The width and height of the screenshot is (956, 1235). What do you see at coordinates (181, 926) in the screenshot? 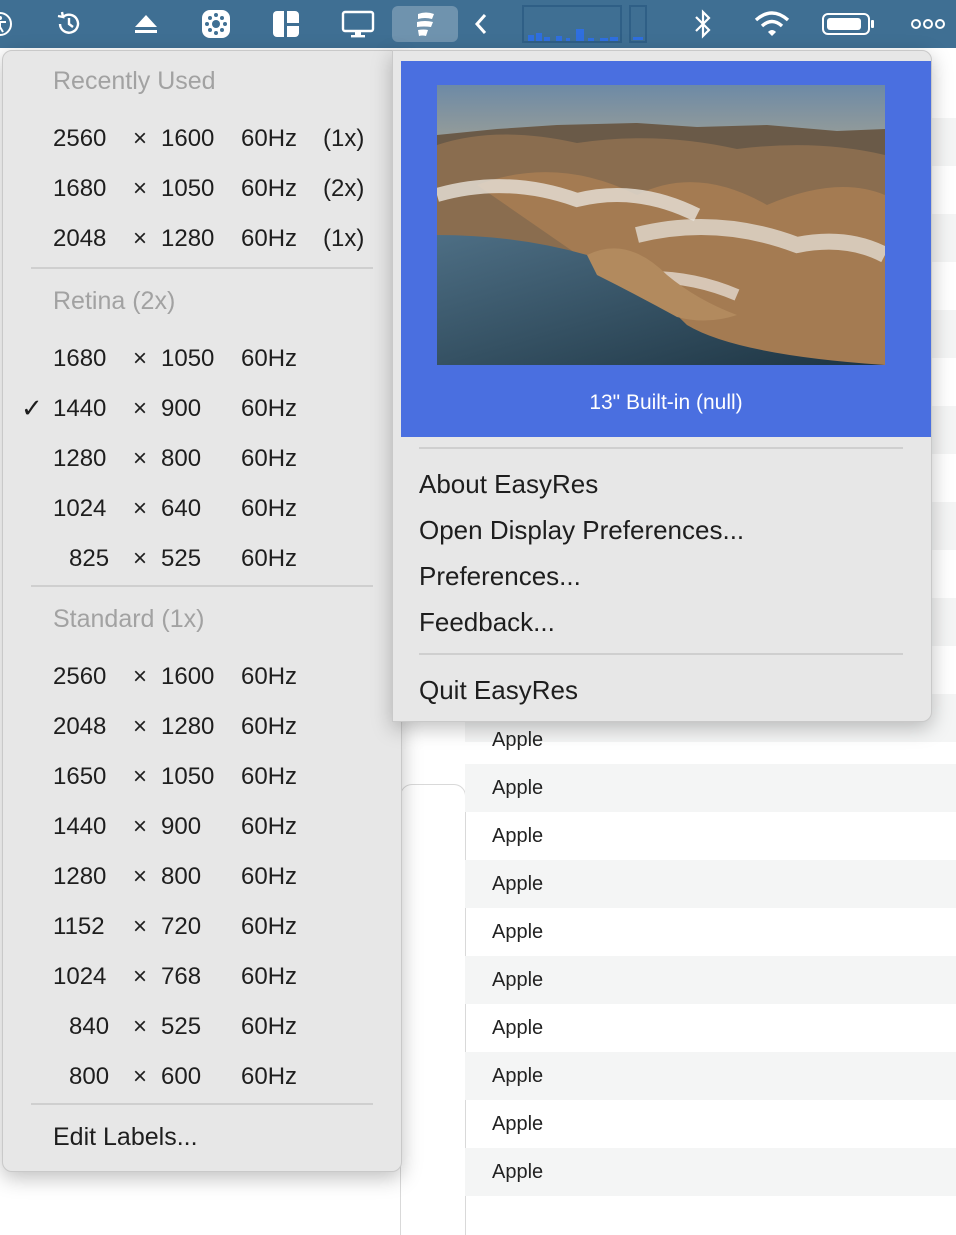
I see `resolution-height: 720` at bounding box center [181, 926].